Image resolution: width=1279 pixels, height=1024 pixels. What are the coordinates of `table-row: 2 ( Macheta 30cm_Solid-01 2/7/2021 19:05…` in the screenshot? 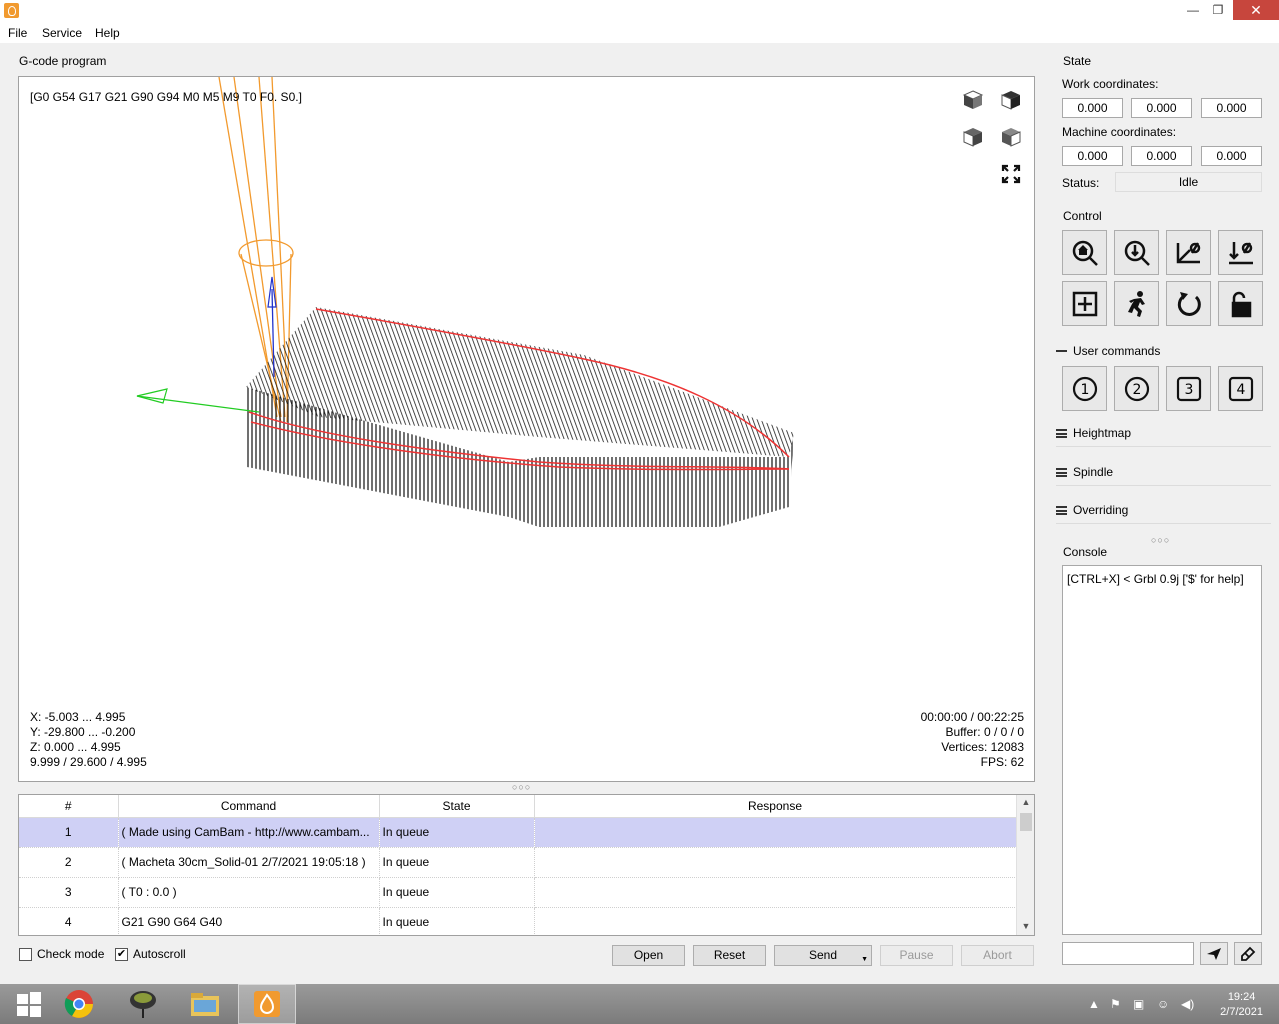 It's located at (518, 862).